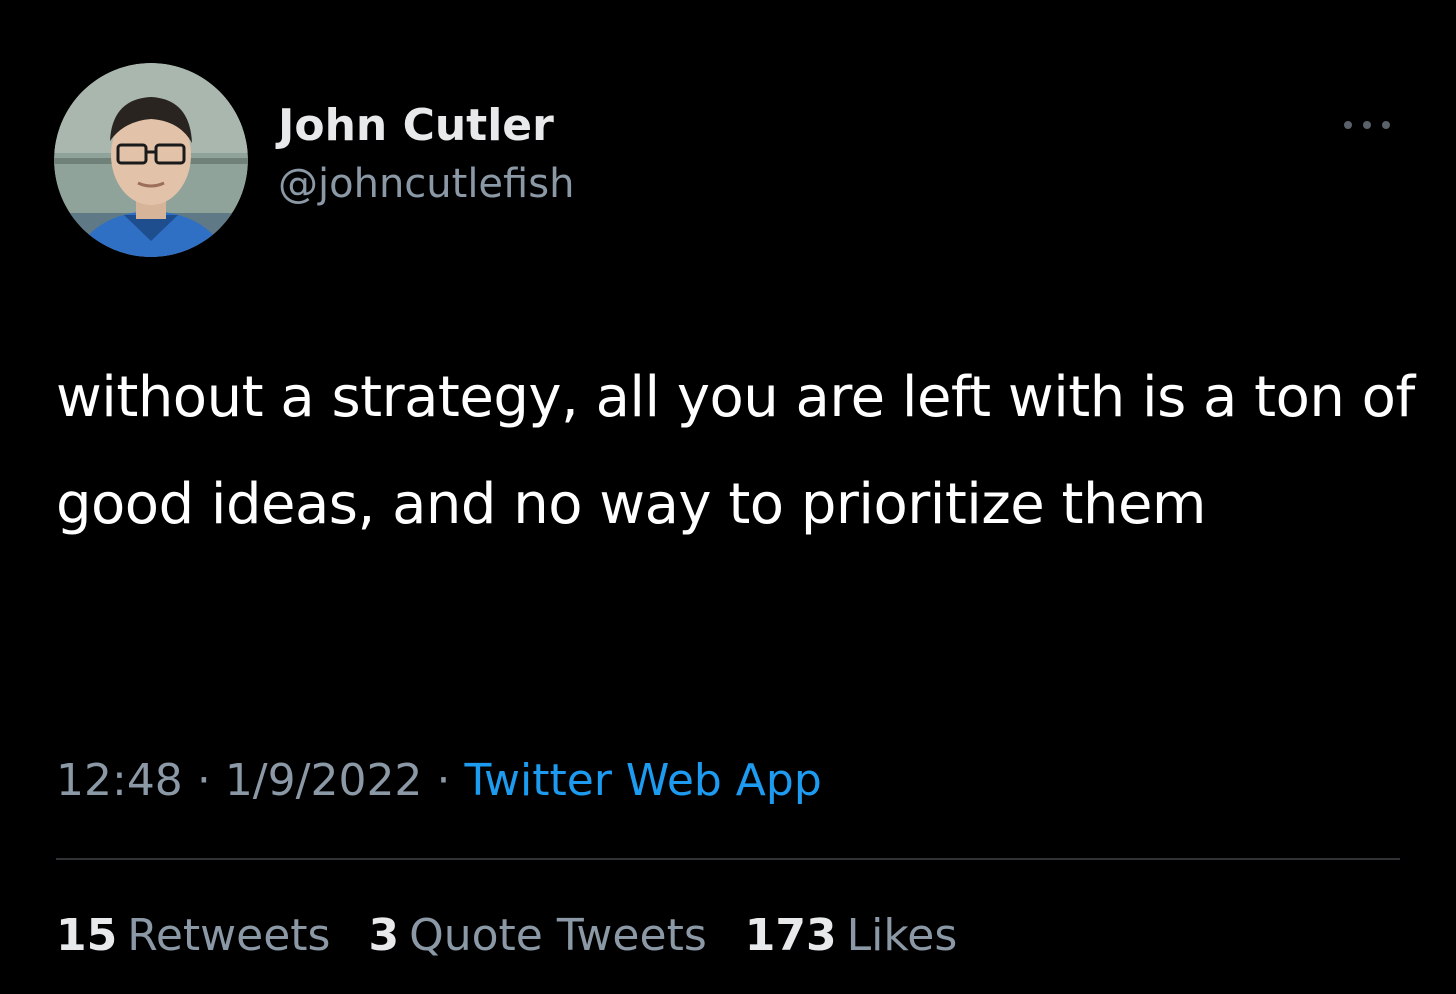  Describe the element at coordinates (324, 780) in the screenshot. I see `tweet-date: 1/9/2022` at that location.